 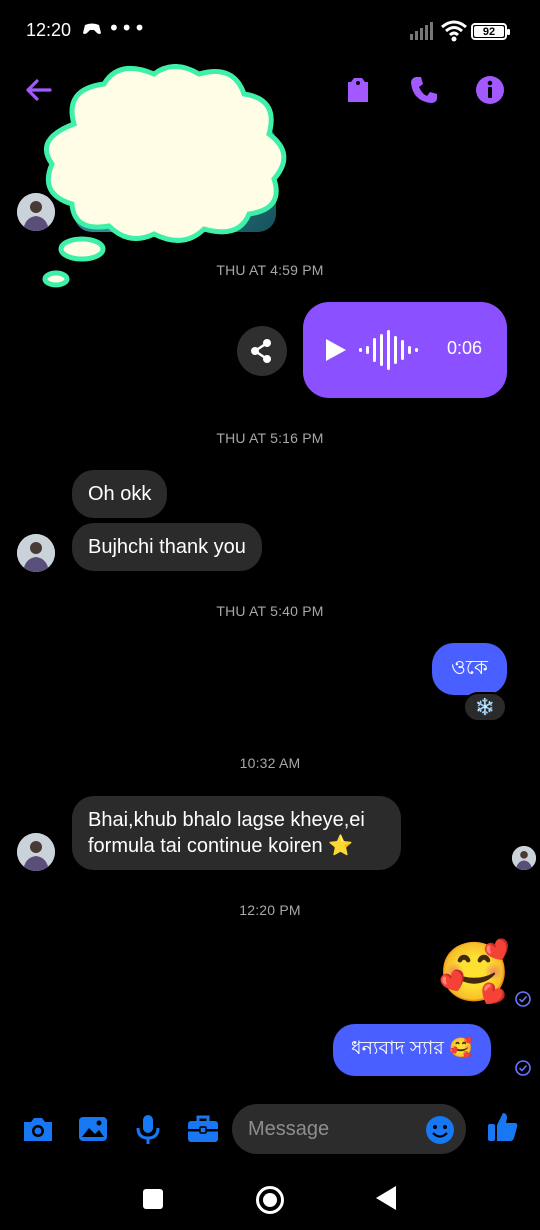 What do you see at coordinates (226, 820) in the screenshot?
I see `message-line: Bhai,khub bhalo lagse kheye,ei` at bounding box center [226, 820].